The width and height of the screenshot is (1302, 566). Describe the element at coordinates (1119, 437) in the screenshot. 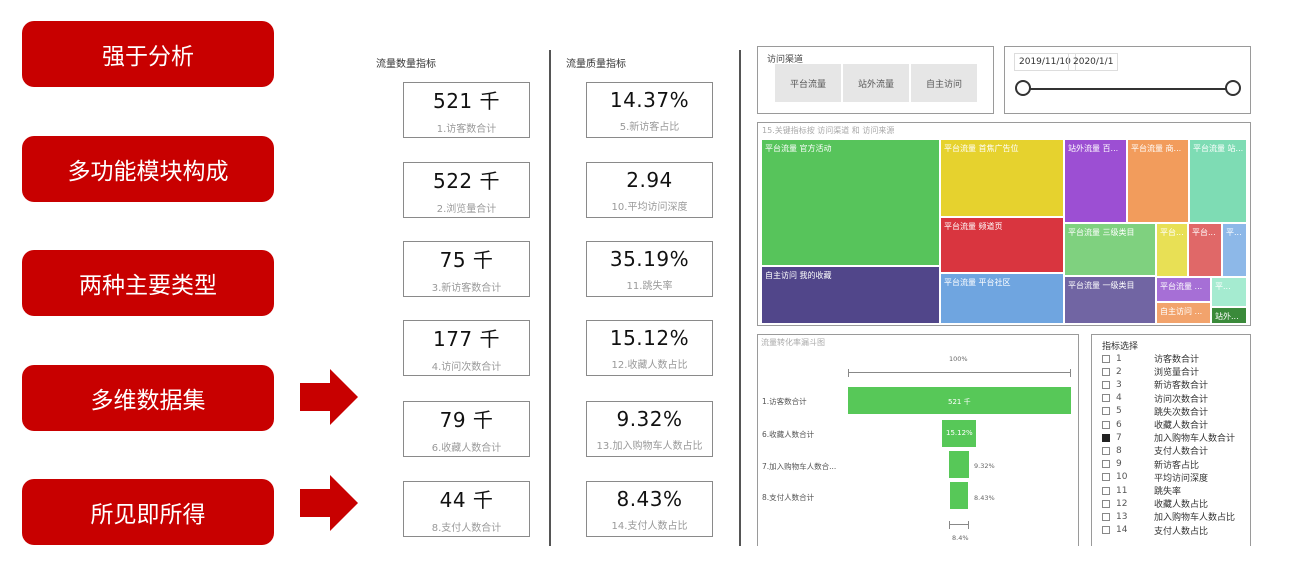

I see `metric-option-number: 7` at that location.